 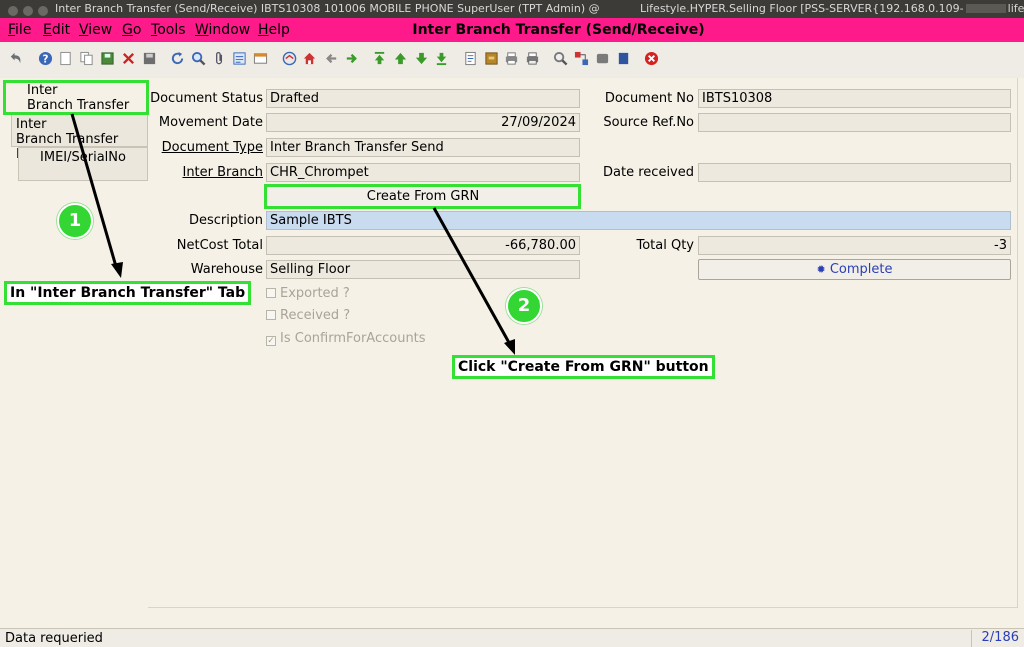 What do you see at coordinates (315, 293) in the screenshot?
I see `exported-label: Exported ?` at bounding box center [315, 293].